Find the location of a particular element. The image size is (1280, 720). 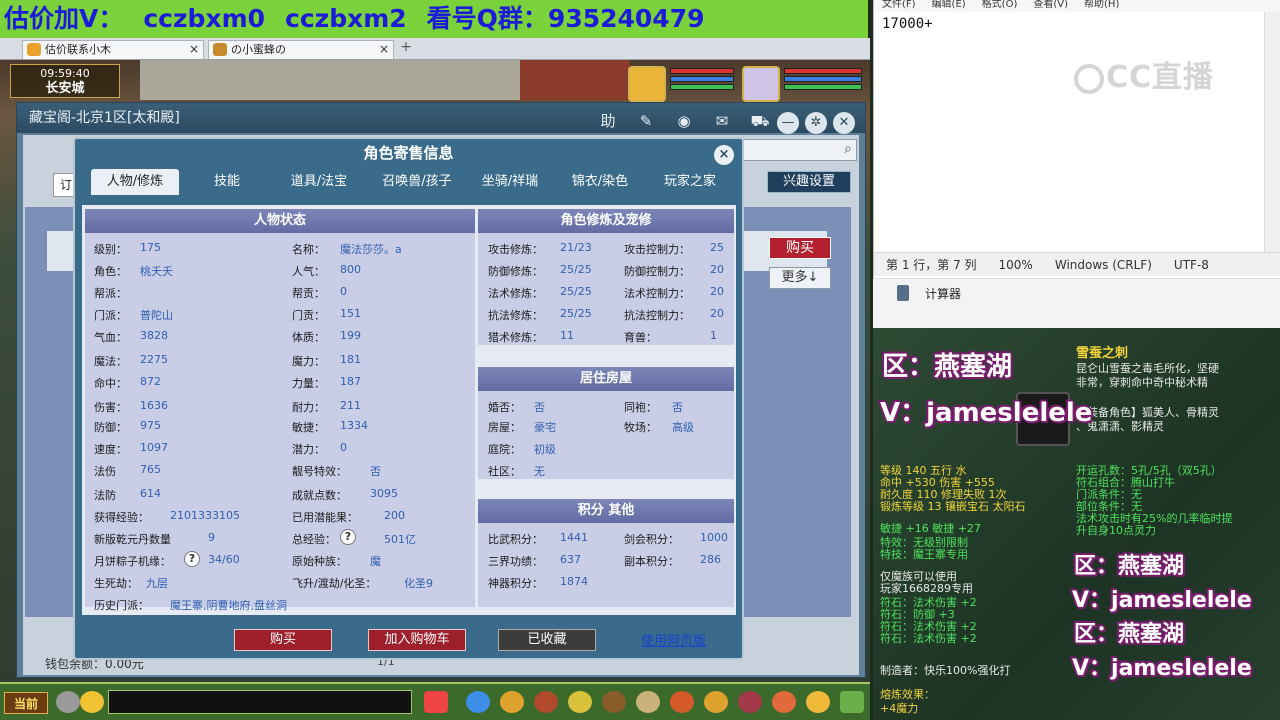

dialog-tab-bar: 人物/修炼 技能 道具/法宝 召唤兽/孩子 坐骑/祥瑞 锦衣/染色 玩家之家 is located at coordinates (412, 182).